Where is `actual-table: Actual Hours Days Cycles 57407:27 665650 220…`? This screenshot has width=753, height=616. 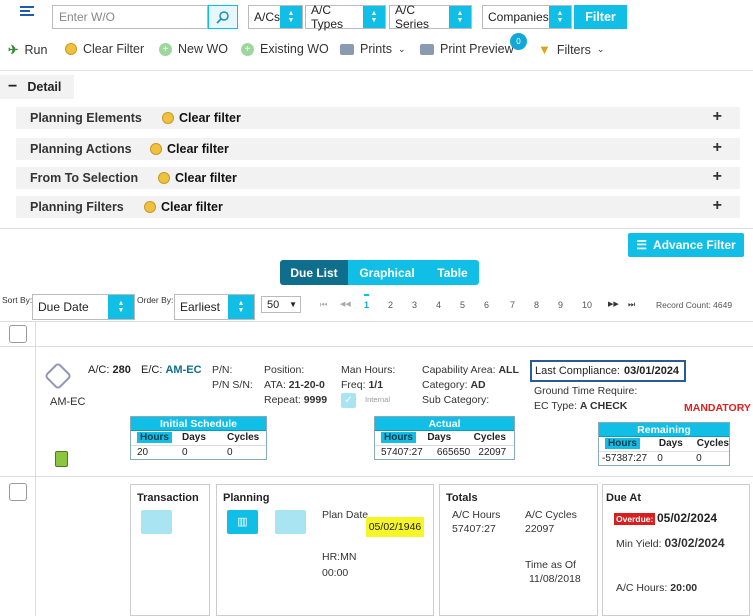
actual-table: Actual Hours Days Cycles 57407:27 665650 220… is located at coordinates (444, 438).